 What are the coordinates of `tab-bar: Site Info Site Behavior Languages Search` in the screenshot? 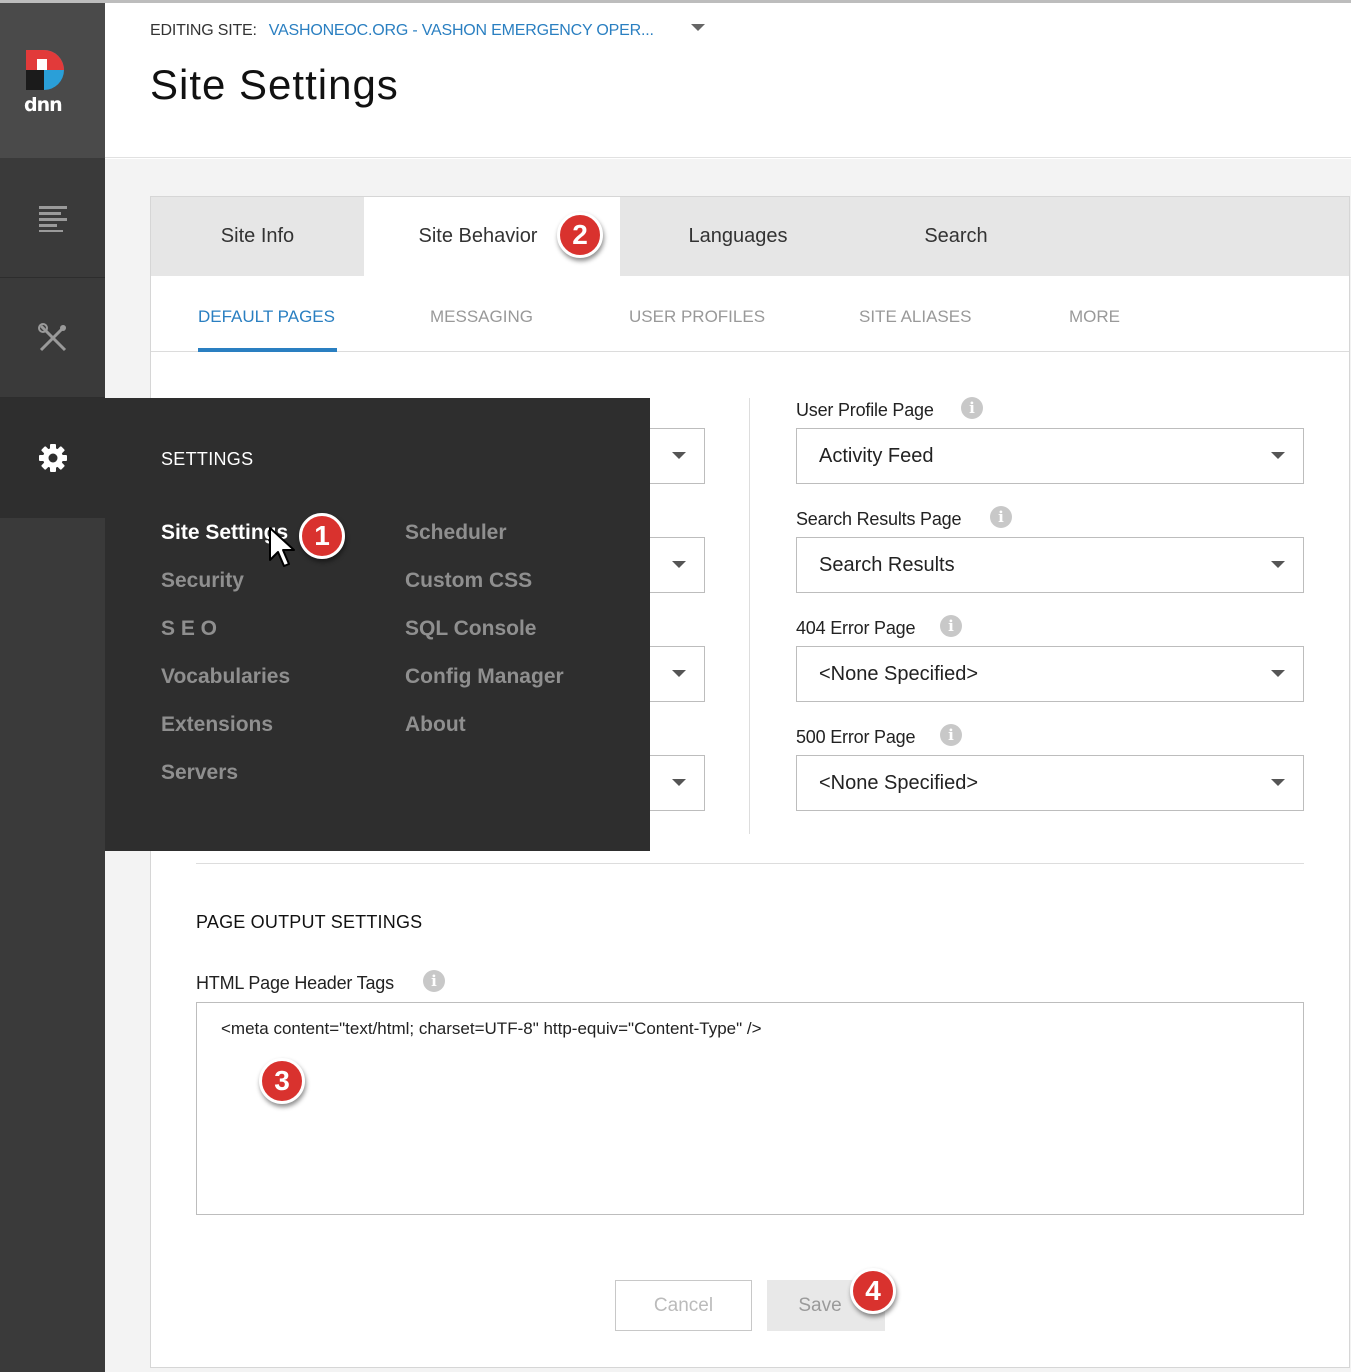 It's located at (750, 236).